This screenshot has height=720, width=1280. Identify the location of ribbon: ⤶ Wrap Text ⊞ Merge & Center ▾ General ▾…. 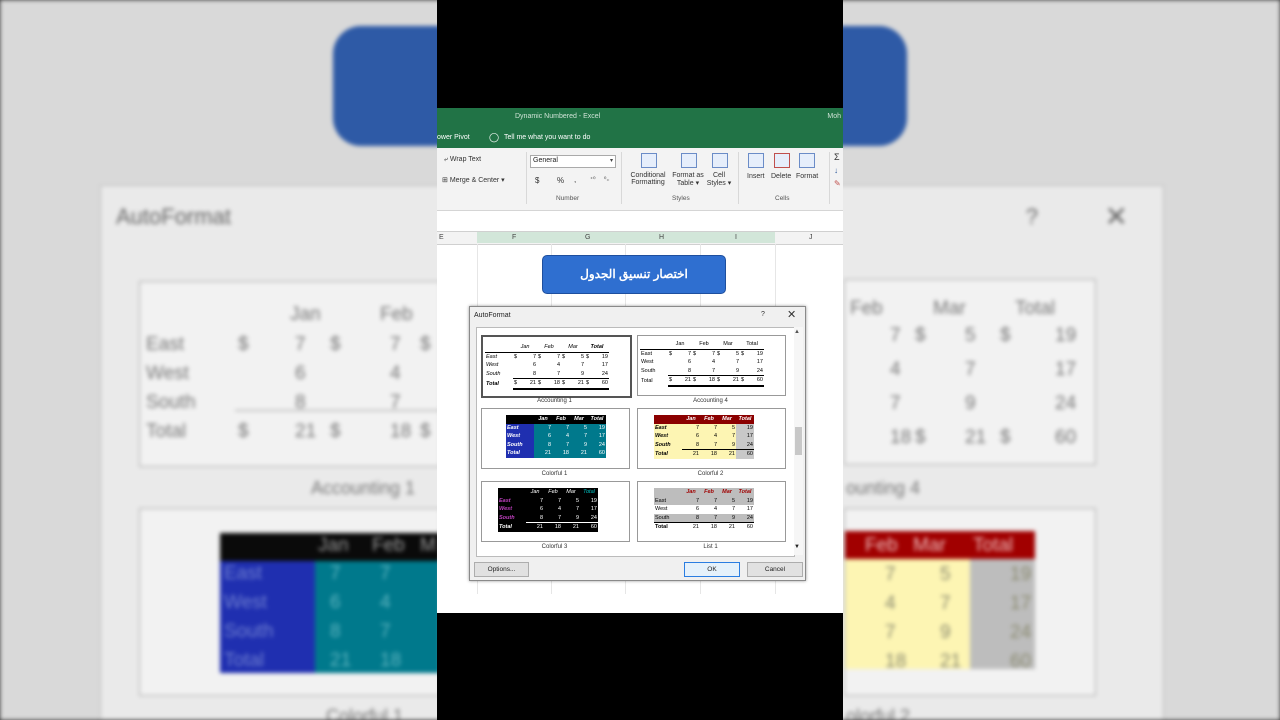
(640, 179).